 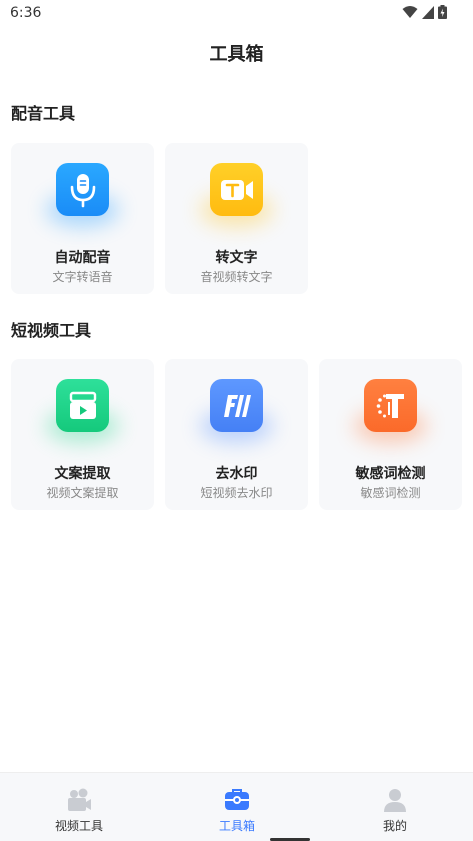 What do you see at coordinates (236, 54) in the screenshot?
I see `page-title: 工具箱` at bounding box center [236, 54].